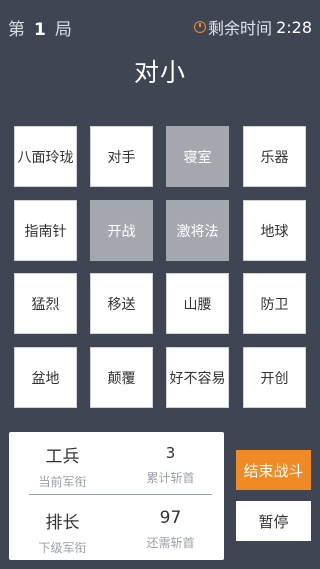  I want to click on next-rank-value: 排长, so click(62, 523).